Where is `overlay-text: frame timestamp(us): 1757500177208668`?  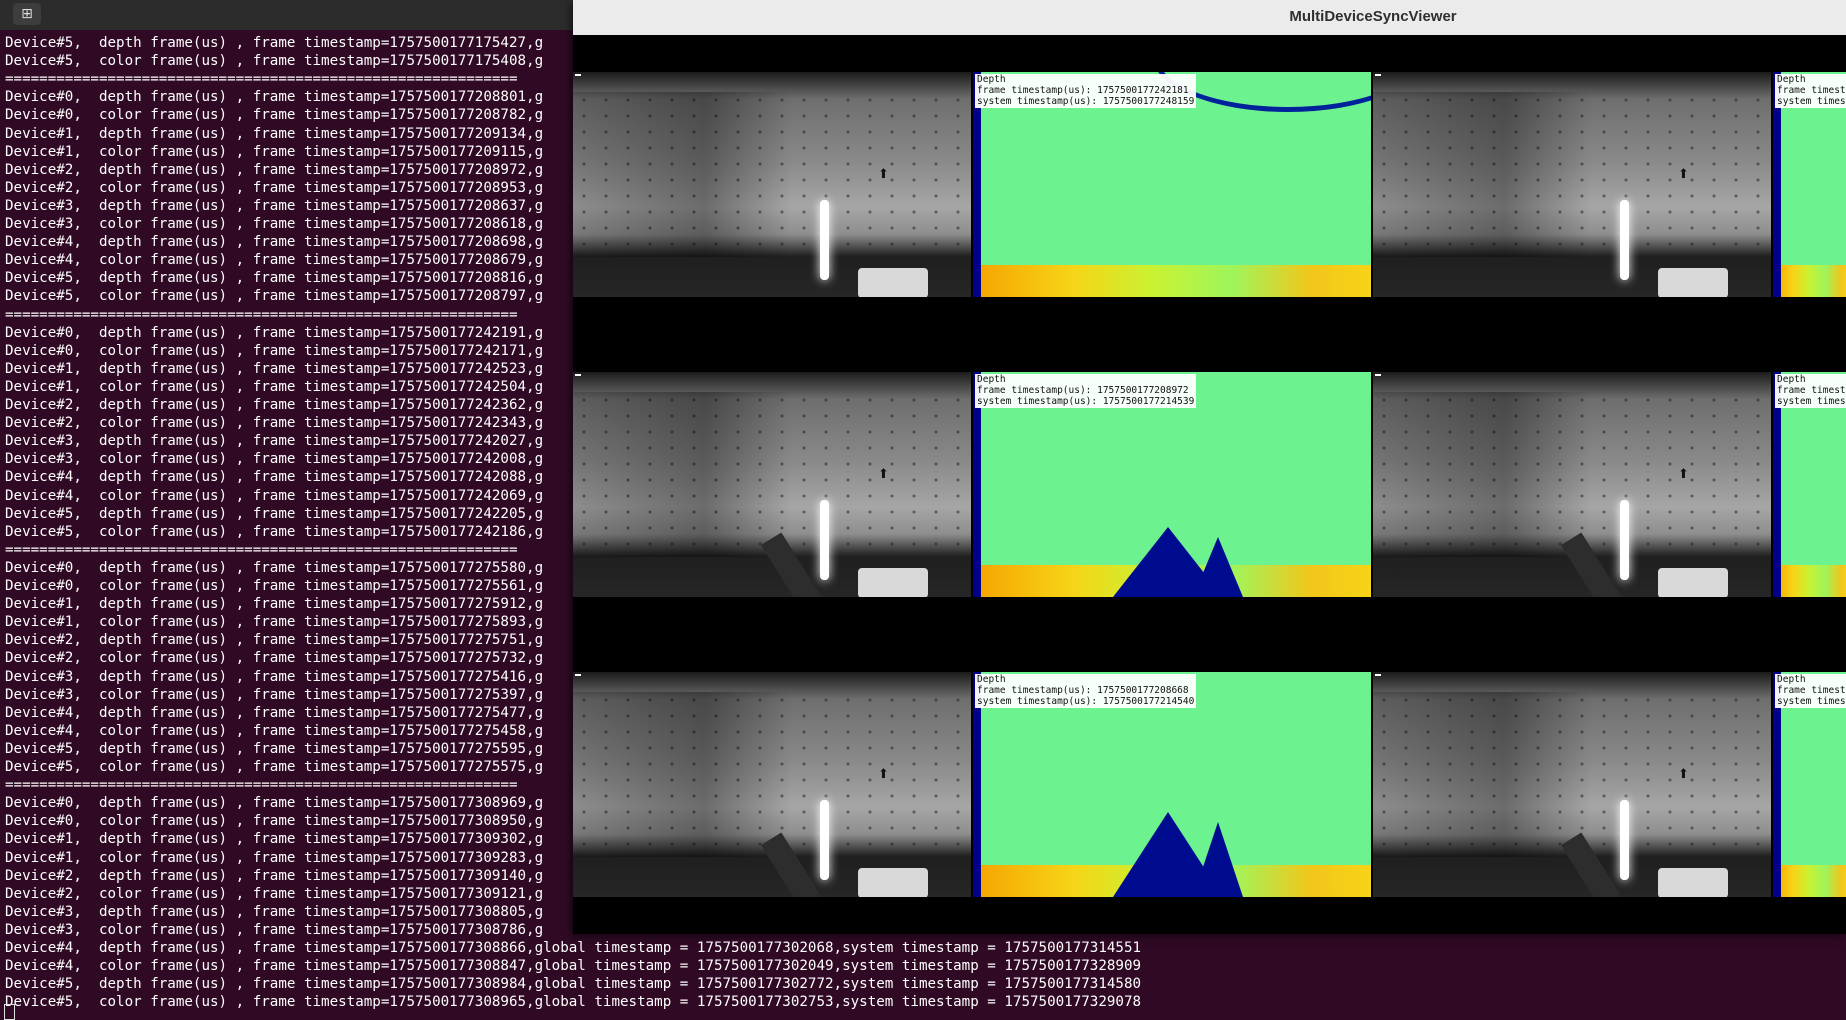
overlay-text: frame timestamp(us): 1757500177208668 is located at coordinates (1083, 690).